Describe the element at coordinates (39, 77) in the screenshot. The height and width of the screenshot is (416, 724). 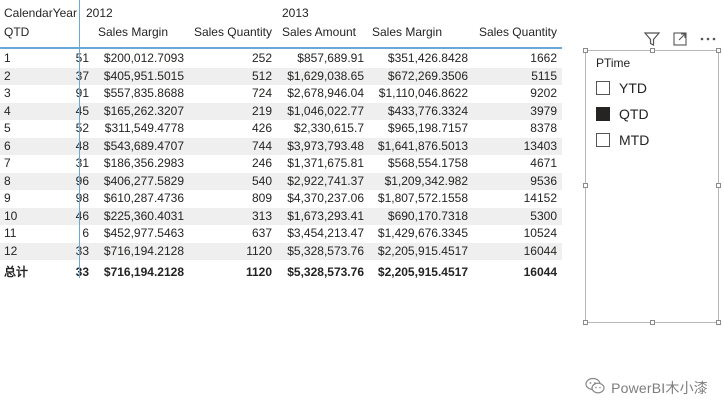
I see `row-label-qtd: 2` at that location.